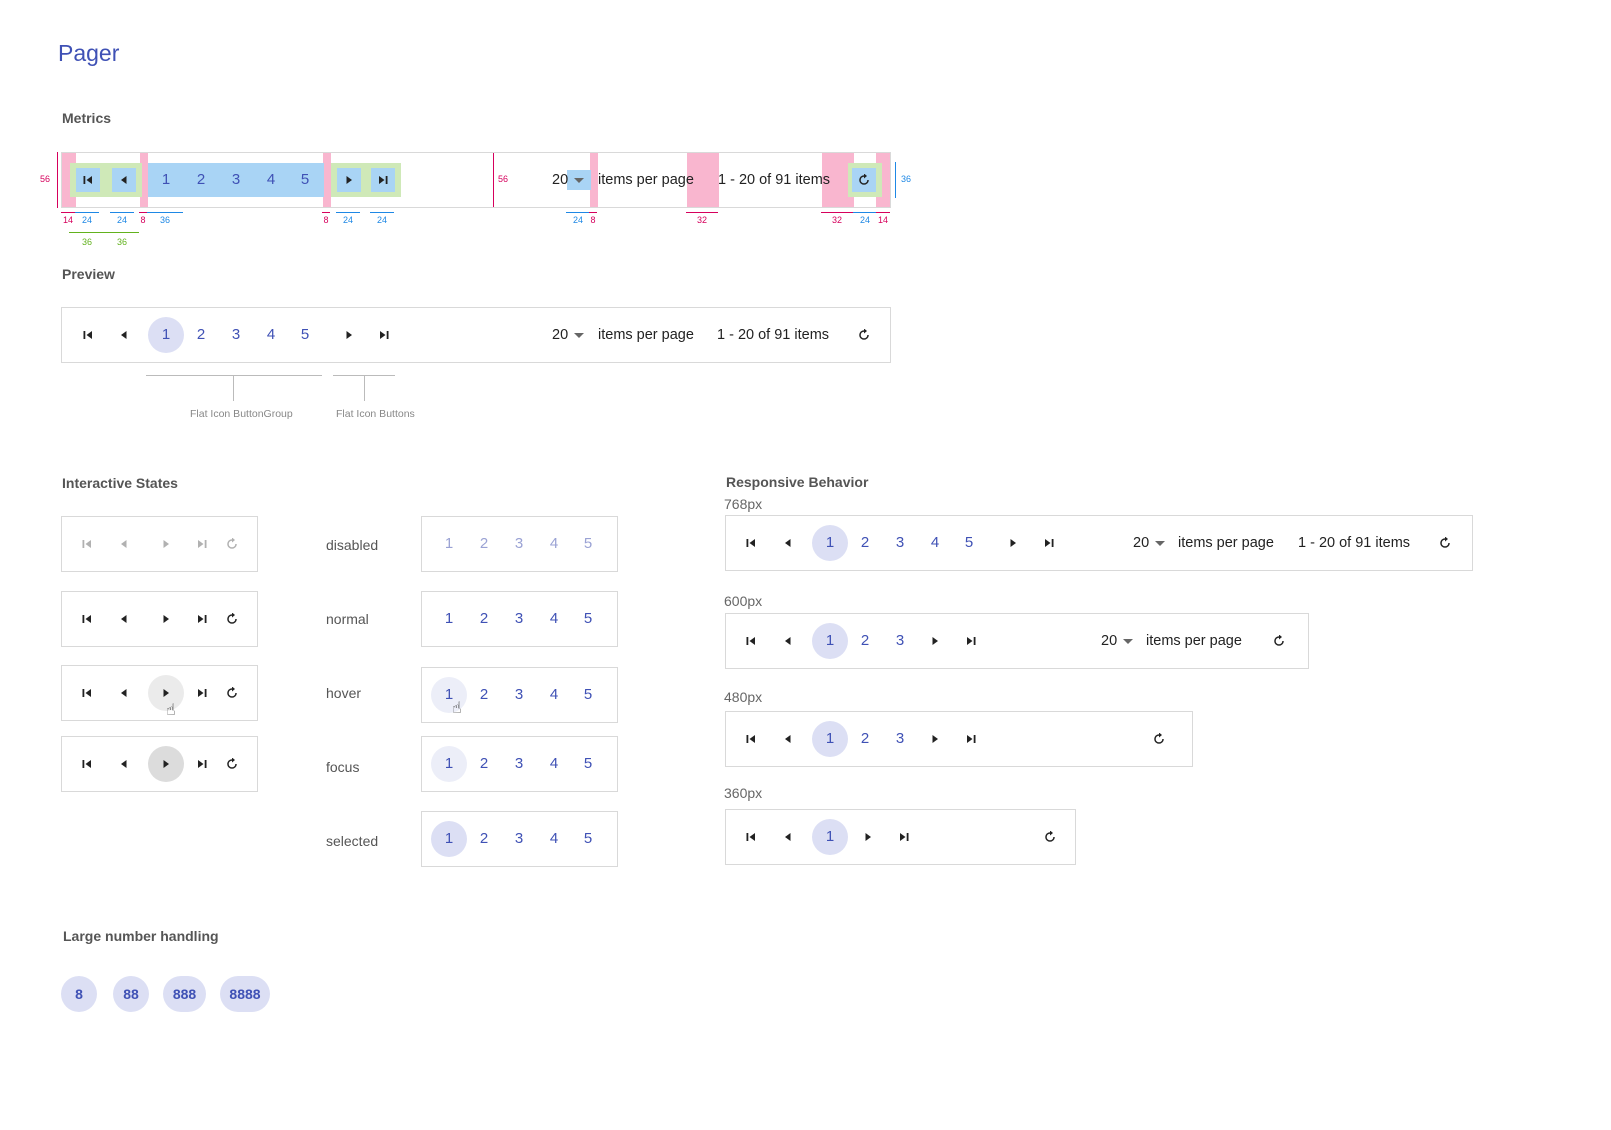 This screenshot has width=1611, height=1130. Describe the element at coordinates (959, 739) in the screenshot. I see `pager-480: 1 2 3` at that location.